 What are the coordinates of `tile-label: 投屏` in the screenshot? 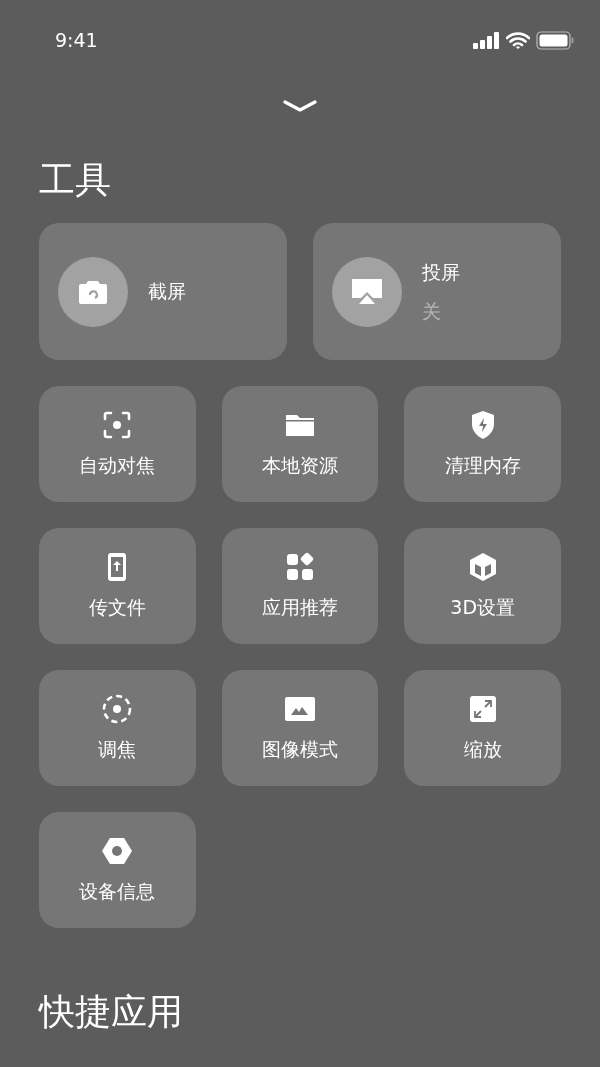 It's located at (441, 272).